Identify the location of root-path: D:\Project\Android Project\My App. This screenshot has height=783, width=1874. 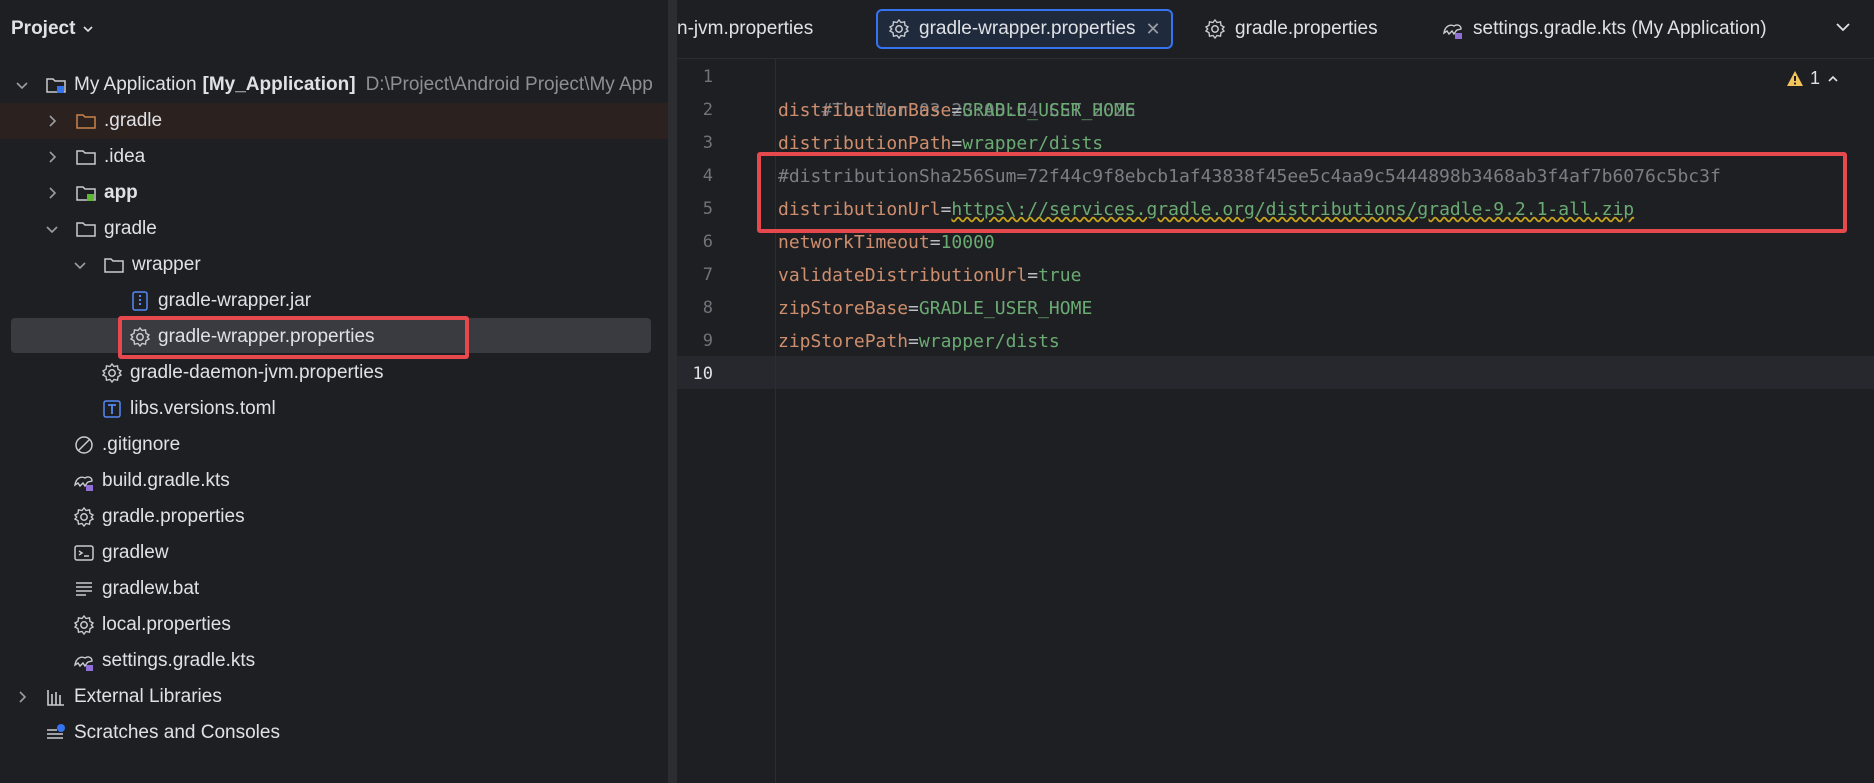
(509, 84).